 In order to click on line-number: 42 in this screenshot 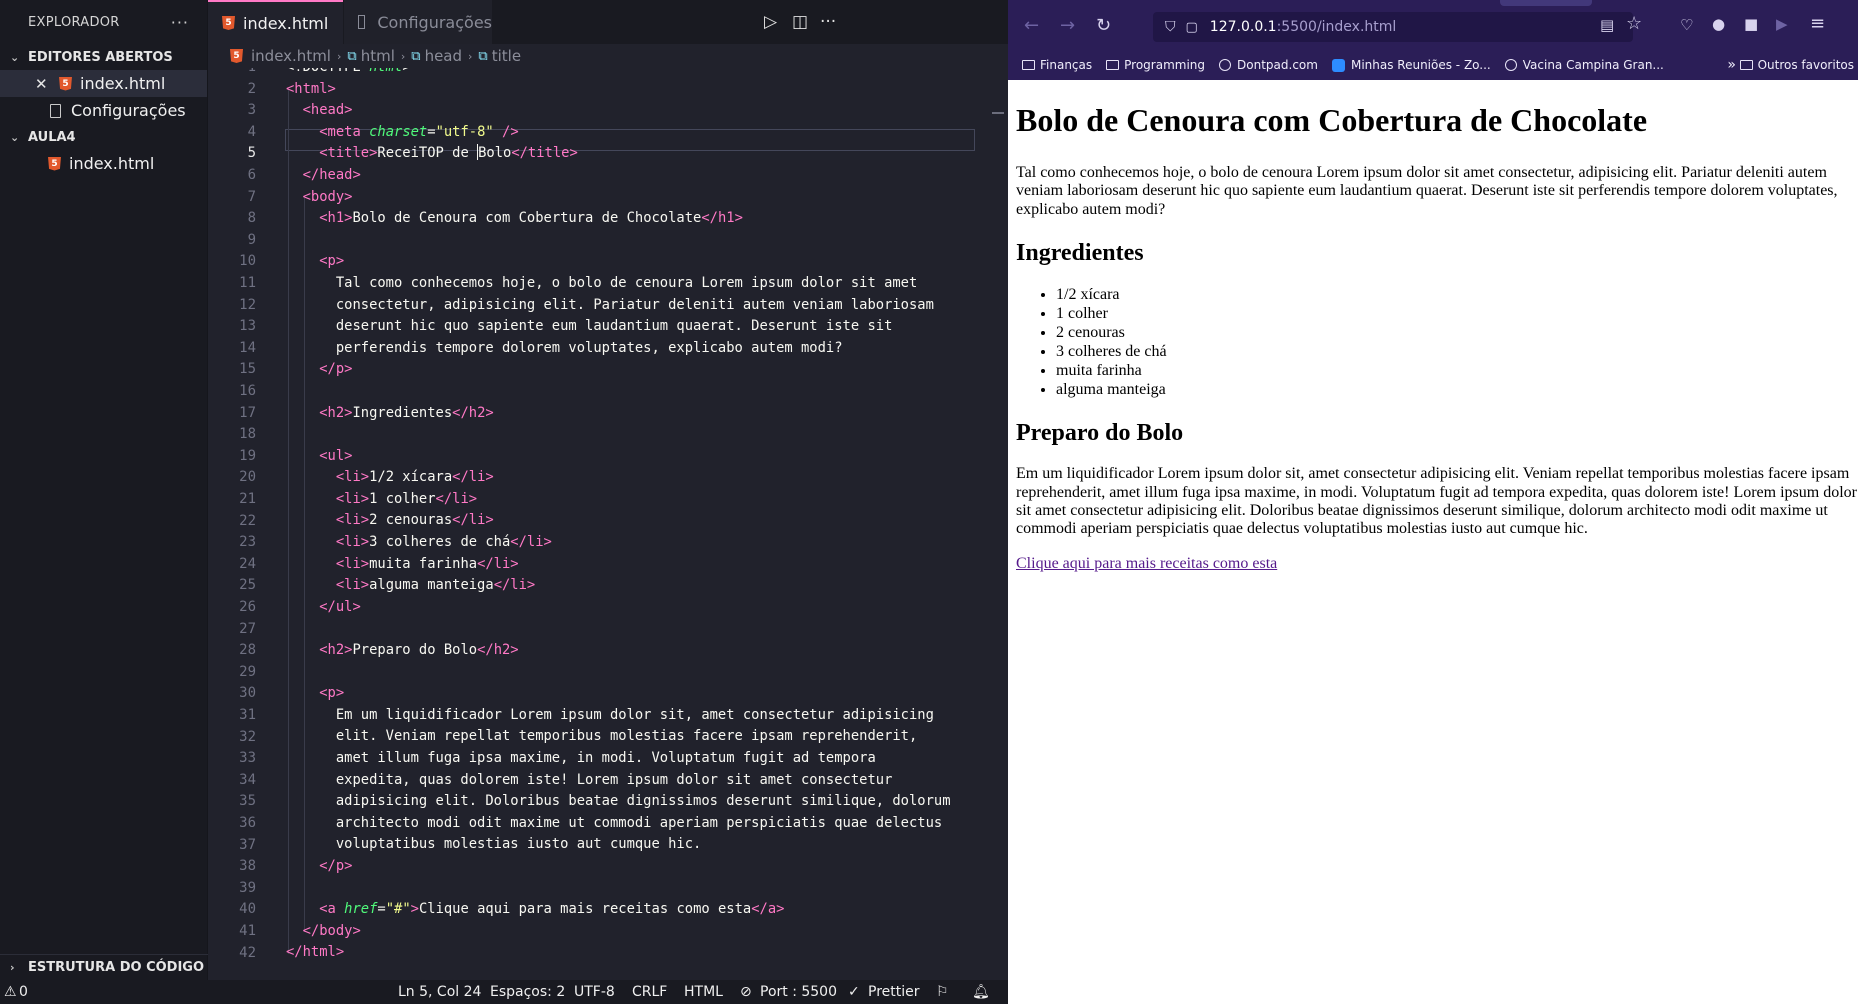, I will do `click(247, 952)`.